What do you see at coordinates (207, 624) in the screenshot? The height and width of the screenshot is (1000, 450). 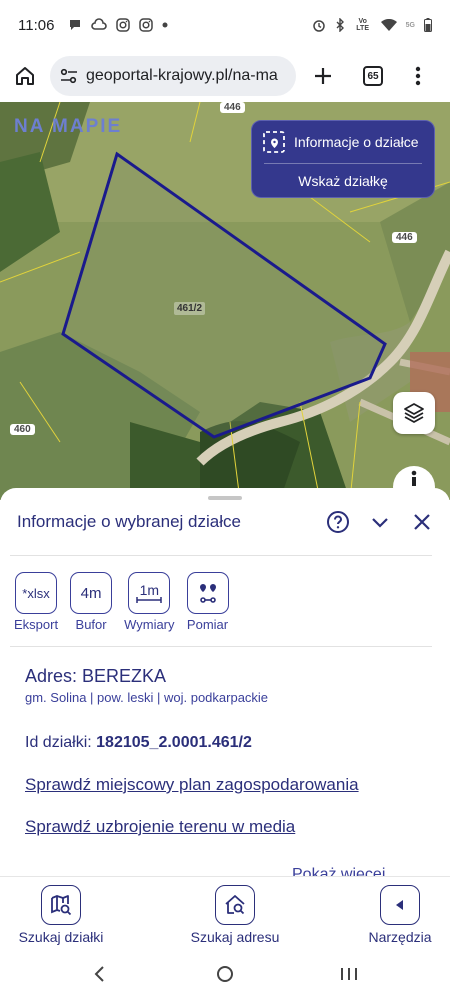 I see `tool-label: Pomiar` at bounding box center [207, 624].